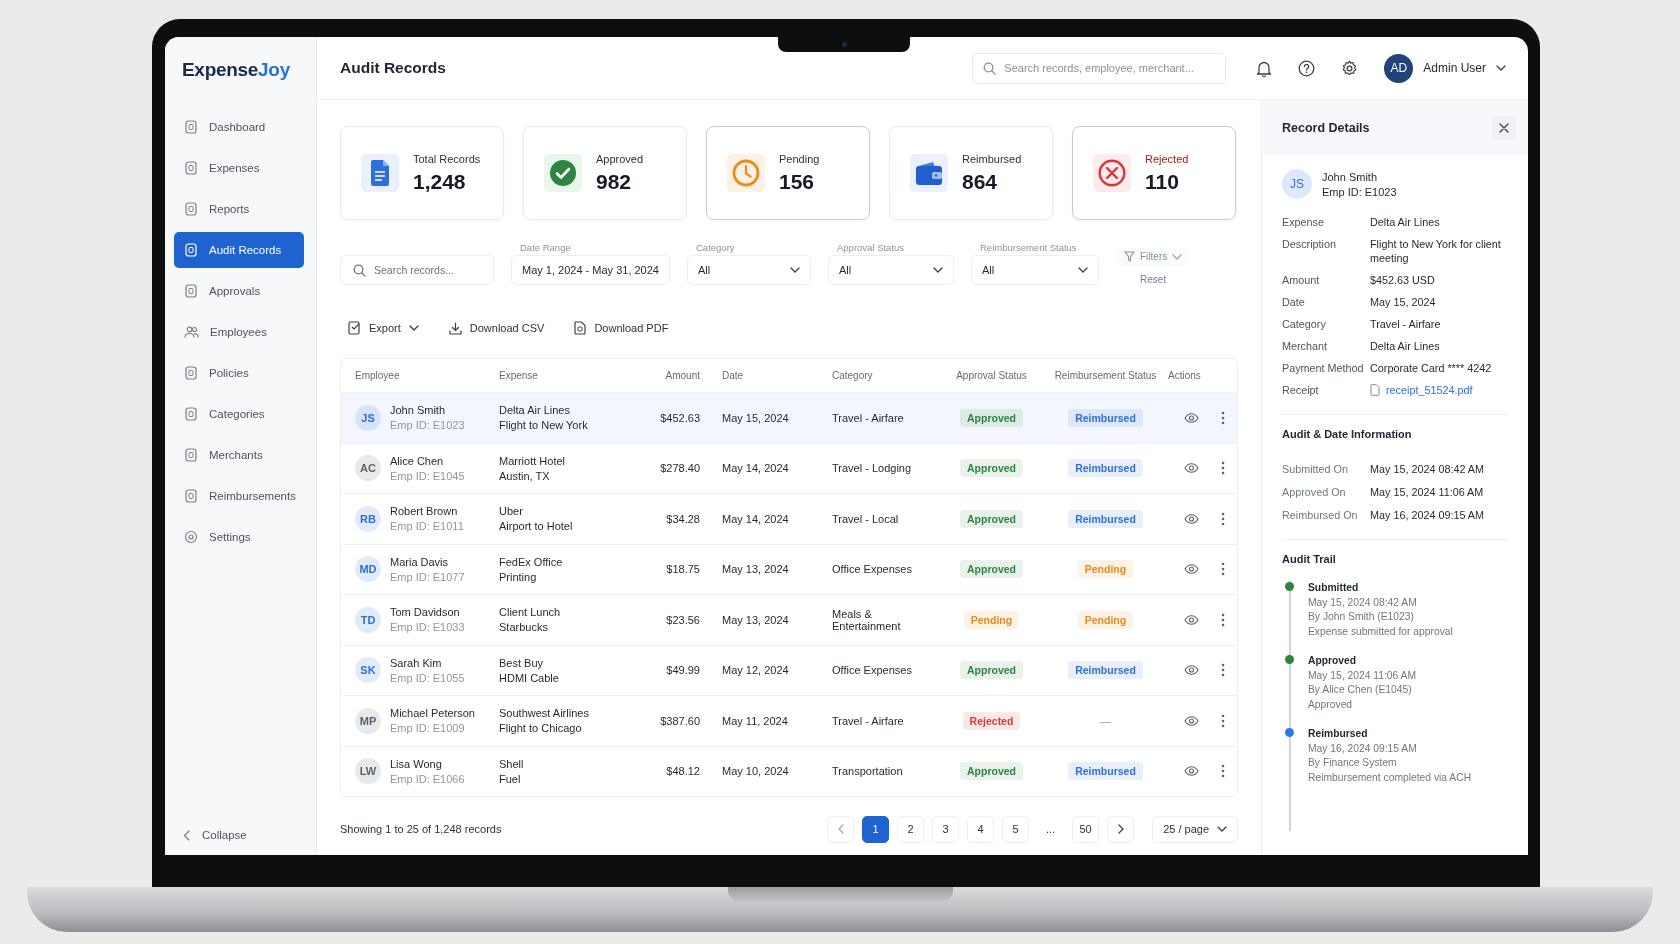  Describe the element at coordinates (393, 68) in the screenshot. I see `page-title: Audit Records` at that location.